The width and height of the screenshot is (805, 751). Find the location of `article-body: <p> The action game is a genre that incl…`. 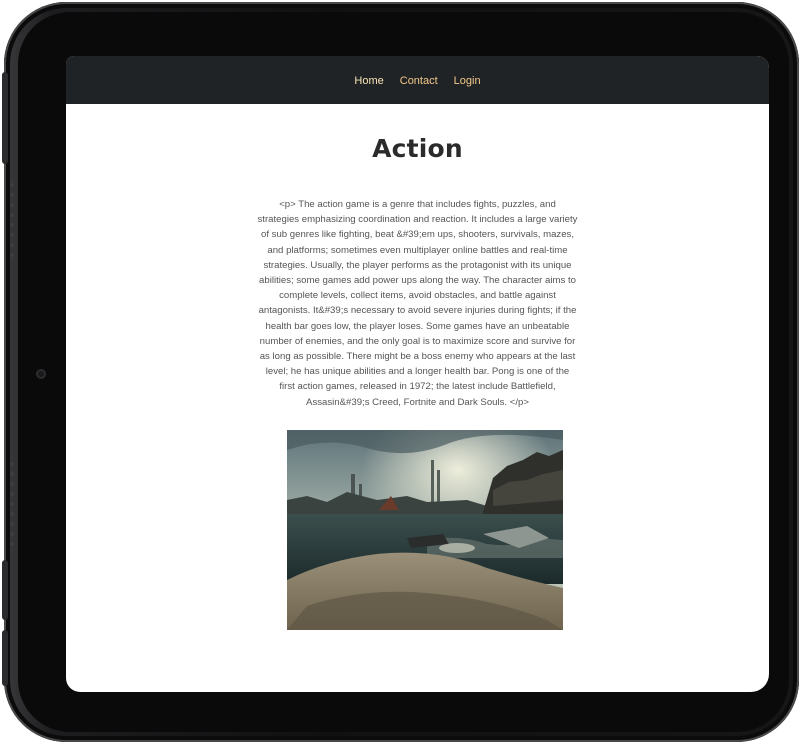

article-body: <p> The action game is a genre that incl… is located at coordinates (417, 303).